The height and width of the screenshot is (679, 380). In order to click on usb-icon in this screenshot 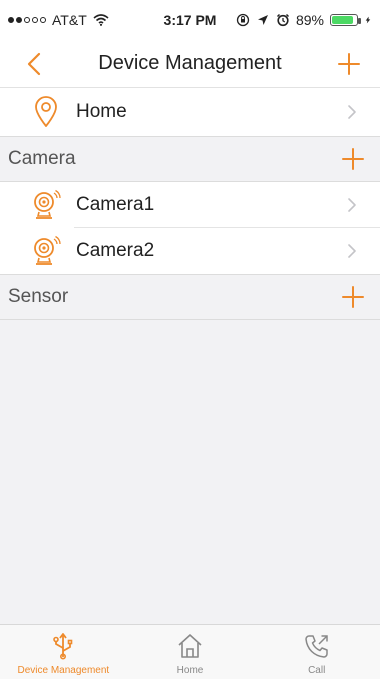, I will do `click(63, 646)`.